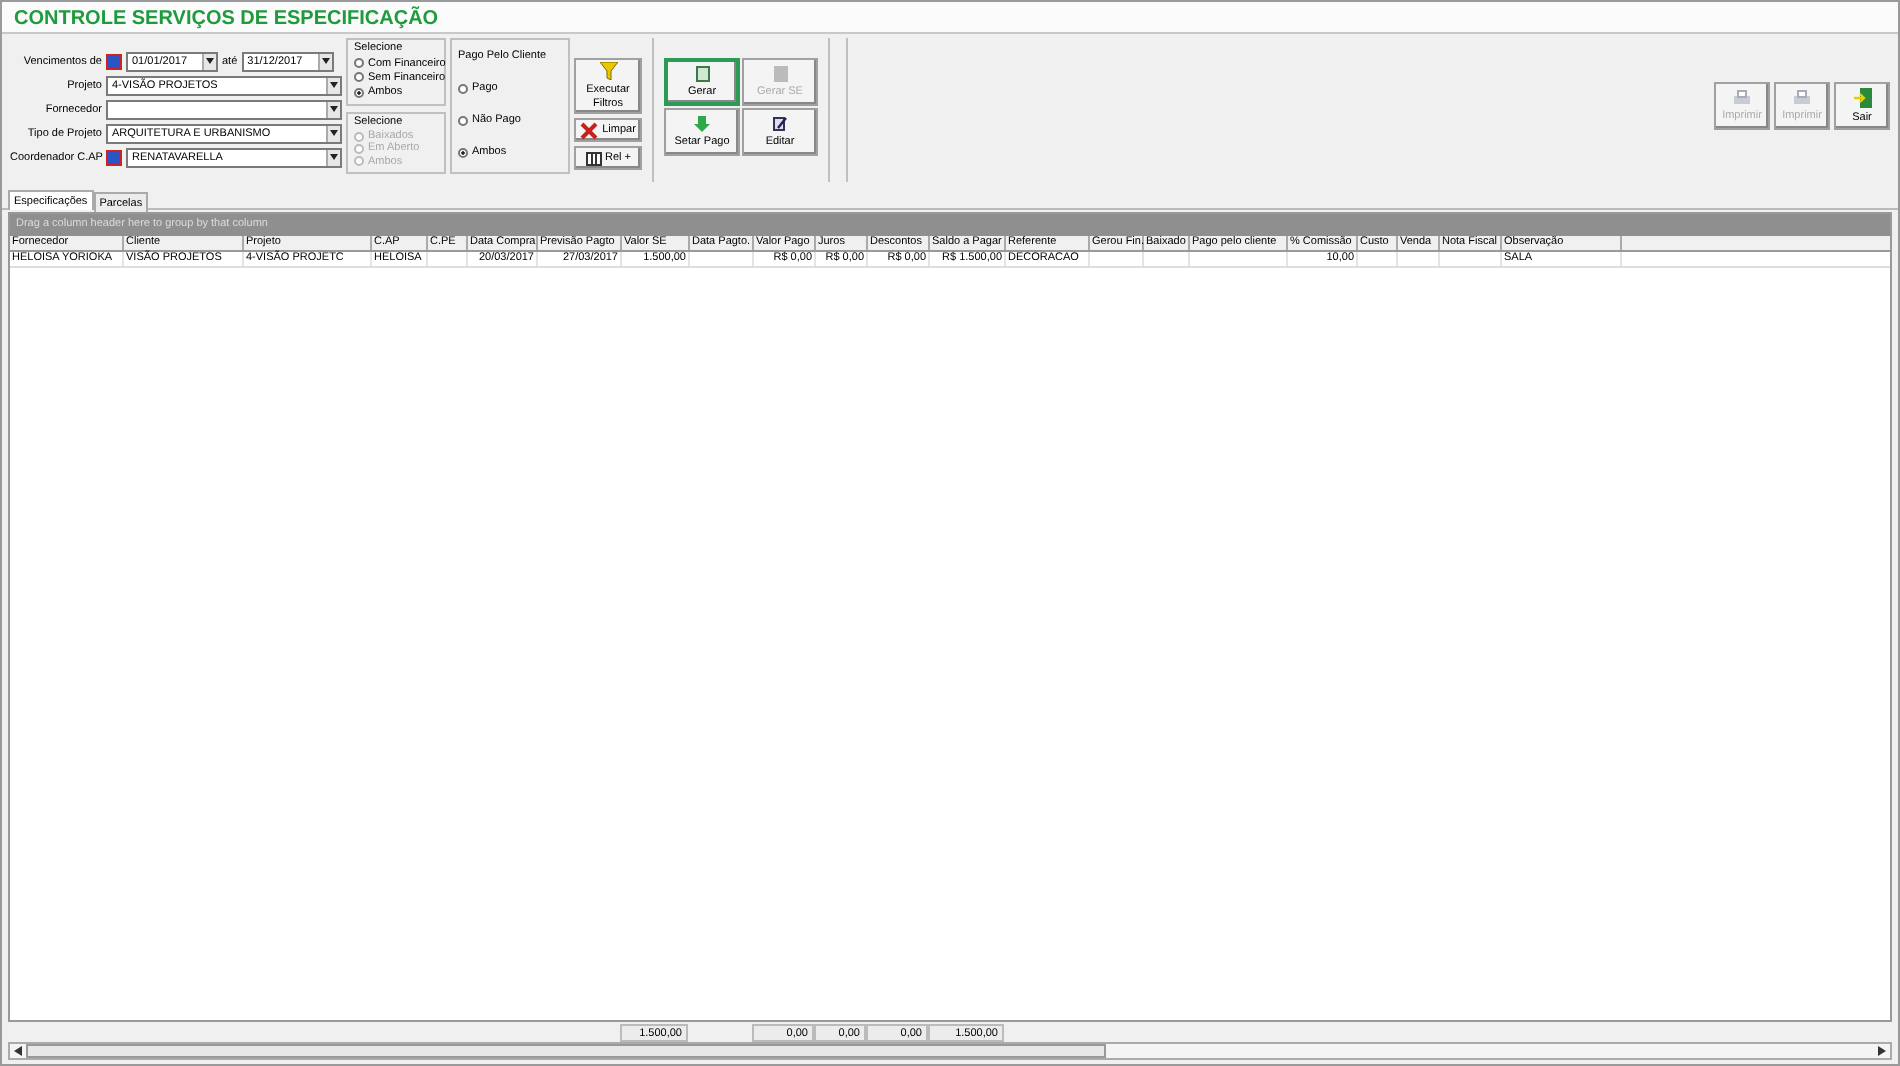 The height and width of the screenshot is (1066, 1900). What do you see at coordinates (1862, 97) in the screenshot?
I see `exit-door-icon` at bounding box center [1862, 97].